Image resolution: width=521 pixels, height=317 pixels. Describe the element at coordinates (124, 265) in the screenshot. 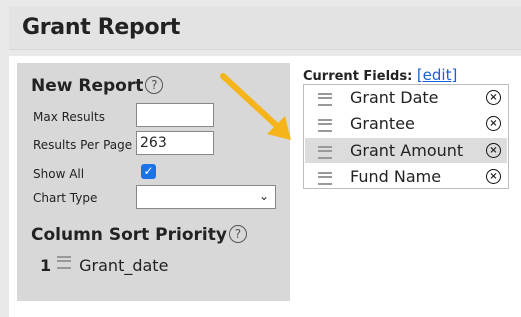

I see `sort-field-name: Grant_date` at that location.